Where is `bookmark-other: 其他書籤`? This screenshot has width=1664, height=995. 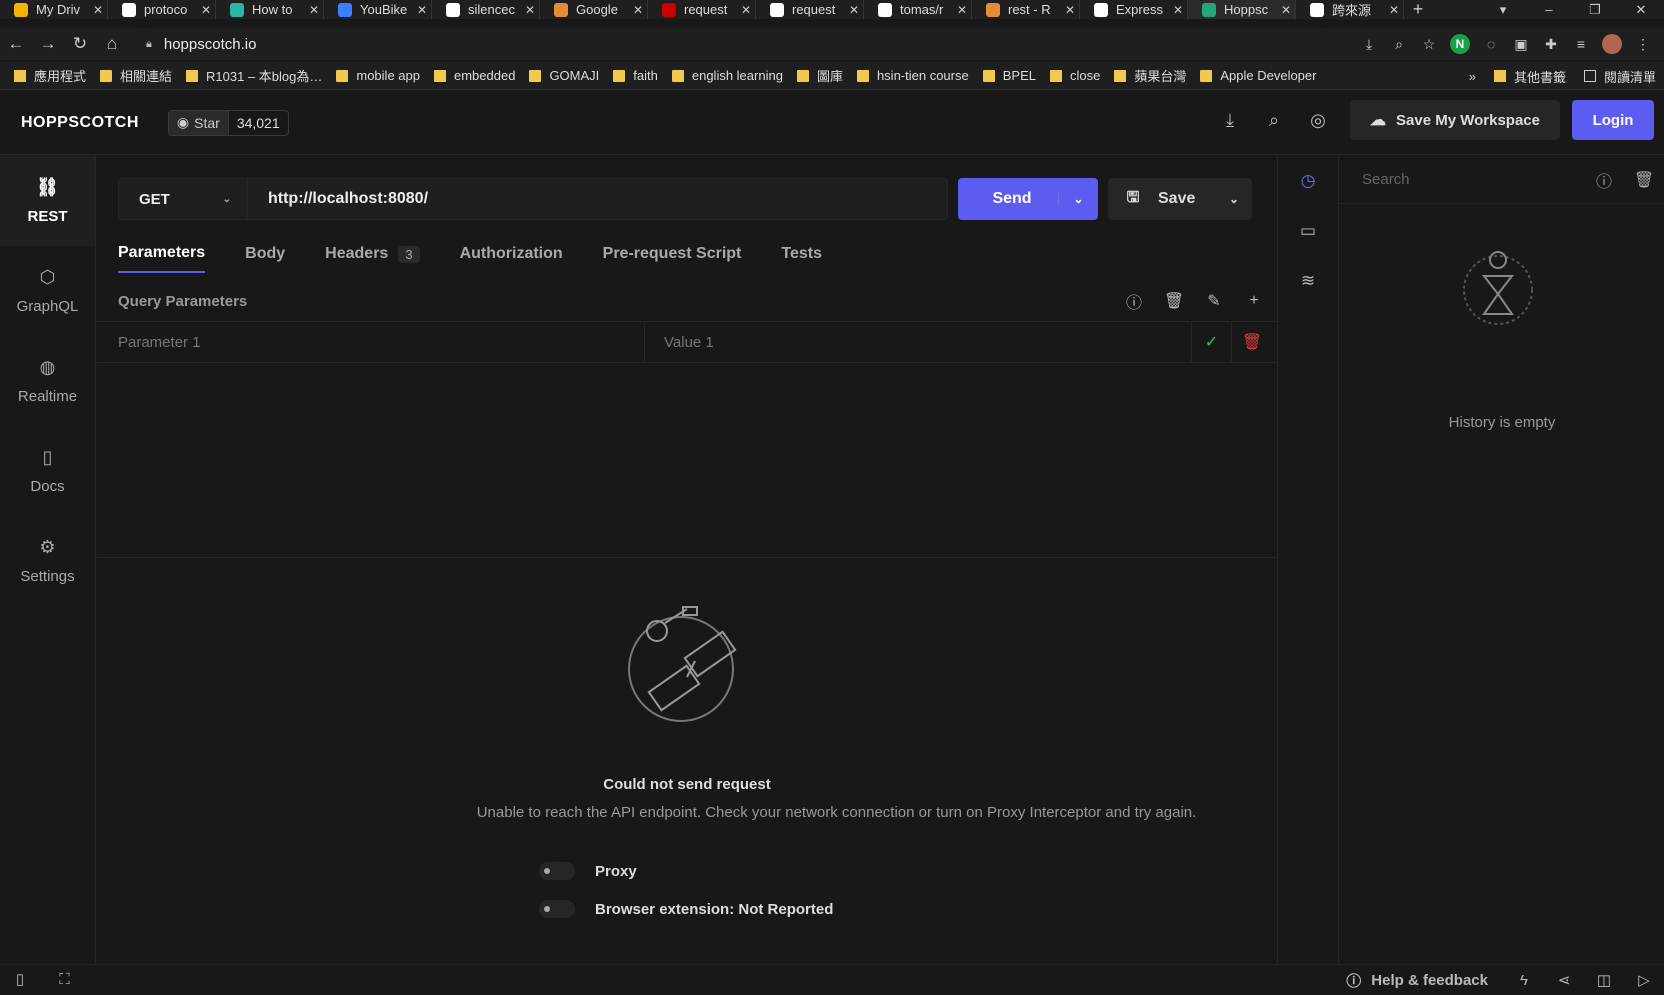 bookmark-other: 其他書籤 is located at coordinates (1529, 76).